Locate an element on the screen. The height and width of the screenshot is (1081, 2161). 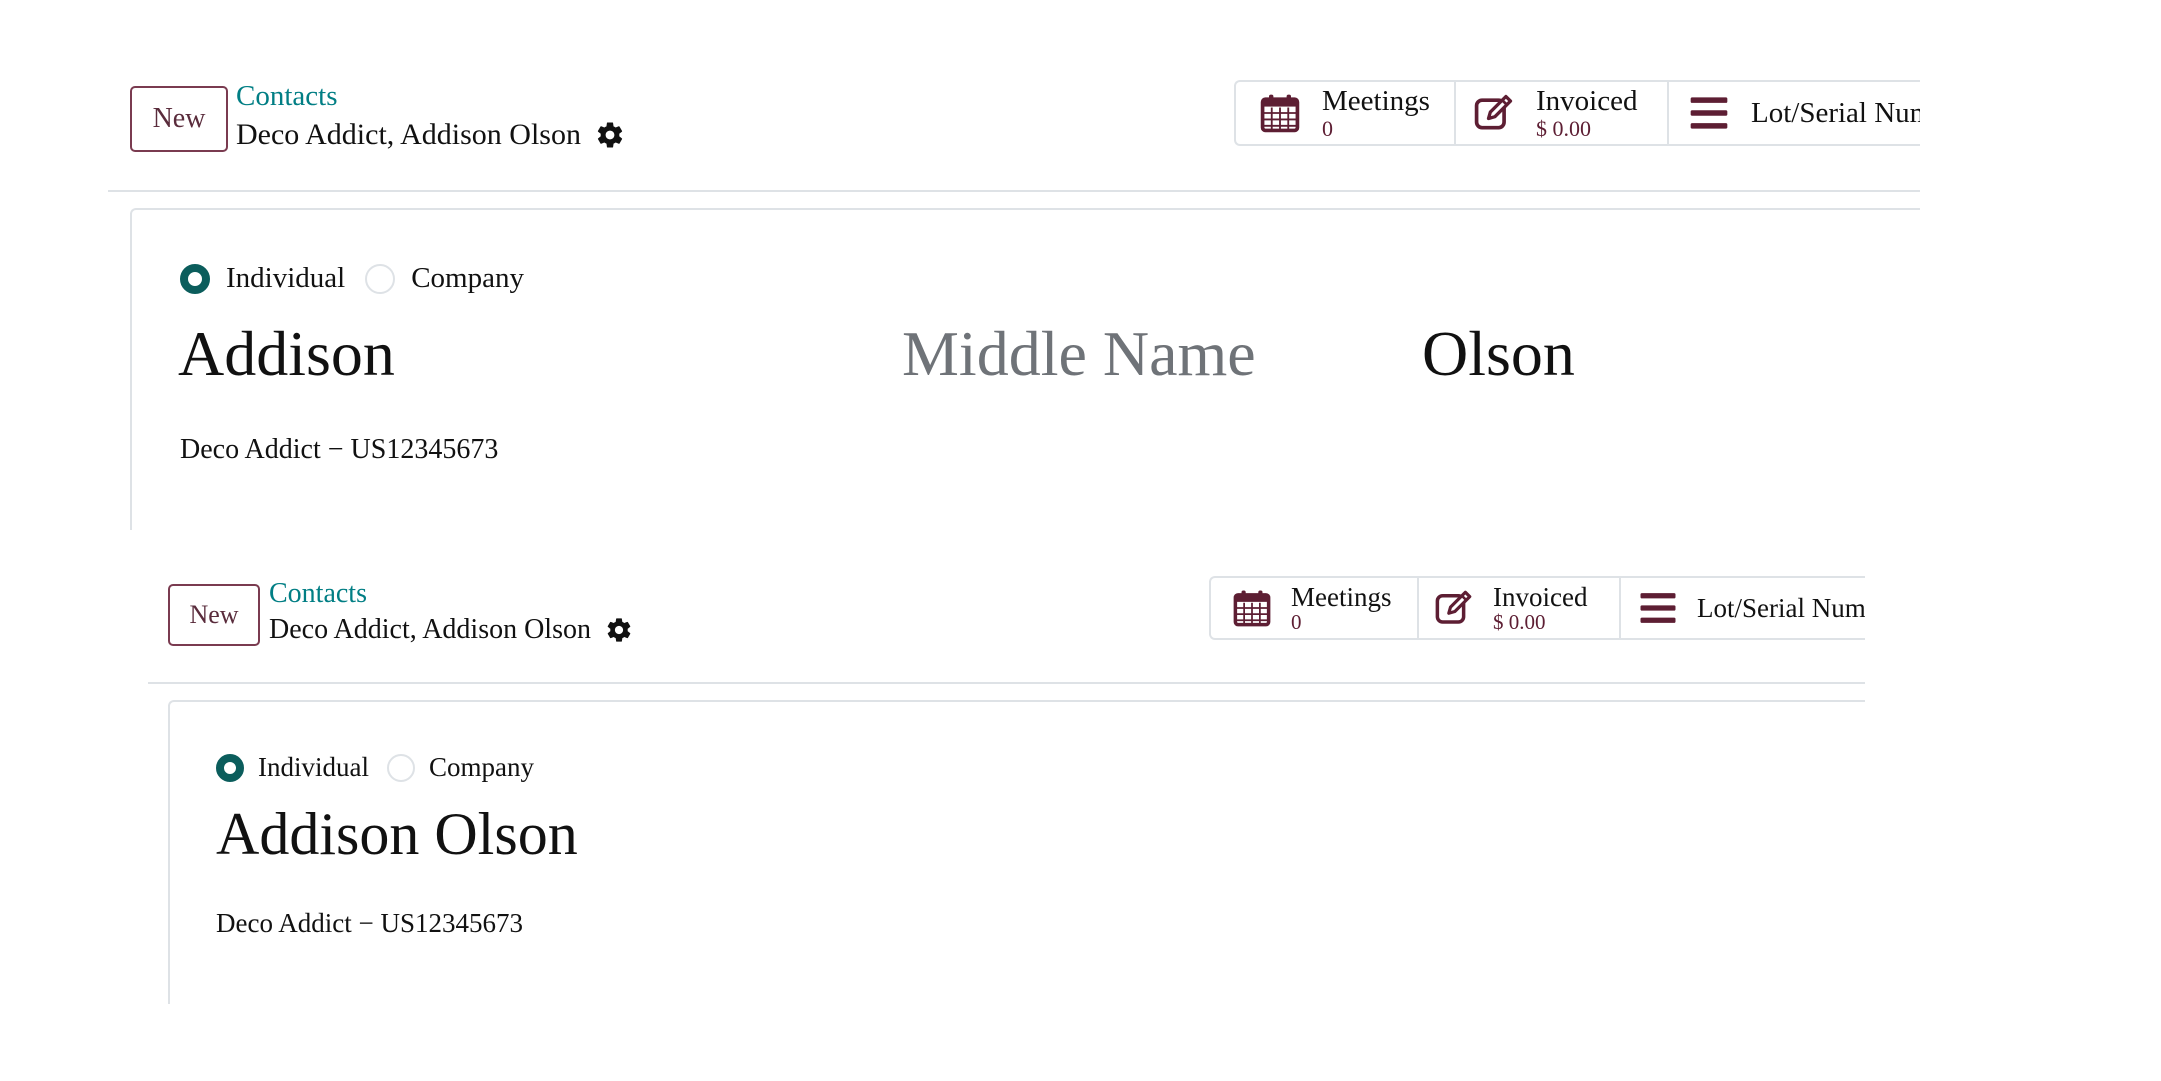
last-name-input is located at coordinates (1671, 354).